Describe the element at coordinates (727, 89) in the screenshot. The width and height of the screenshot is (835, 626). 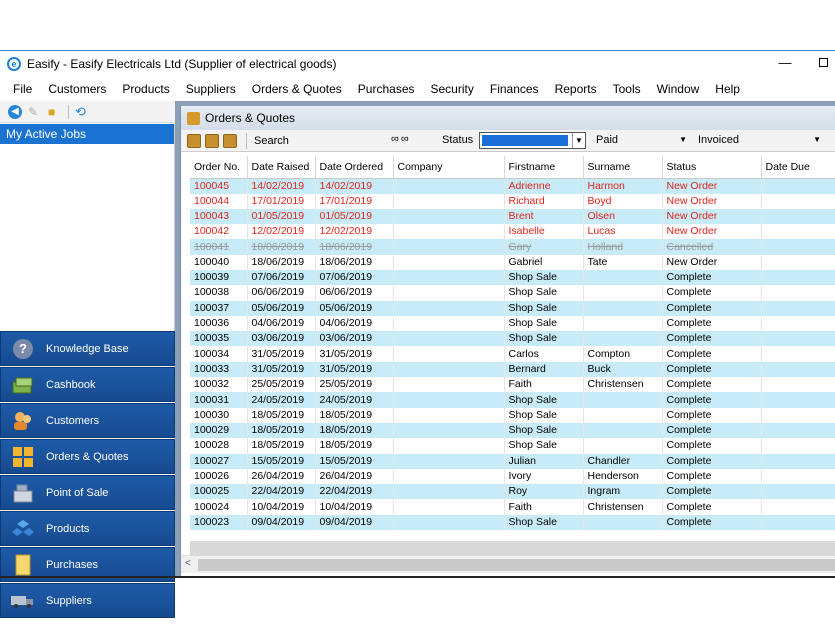
I see `menu-help: Help` at that location.